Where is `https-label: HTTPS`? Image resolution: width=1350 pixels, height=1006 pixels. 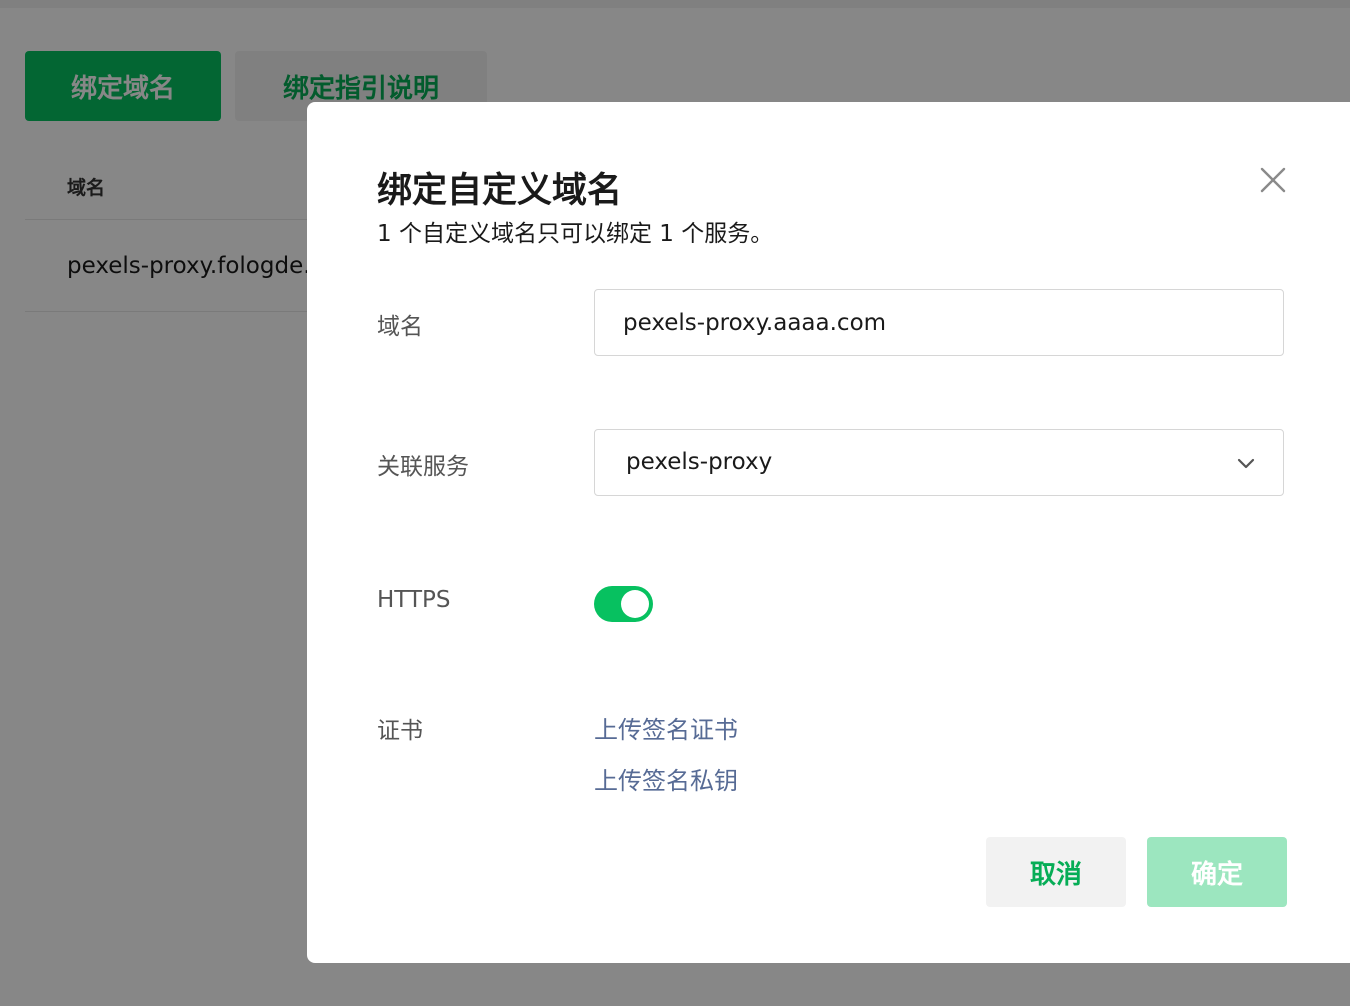
https-label: HTTPS is located at coordinates (414, 600).